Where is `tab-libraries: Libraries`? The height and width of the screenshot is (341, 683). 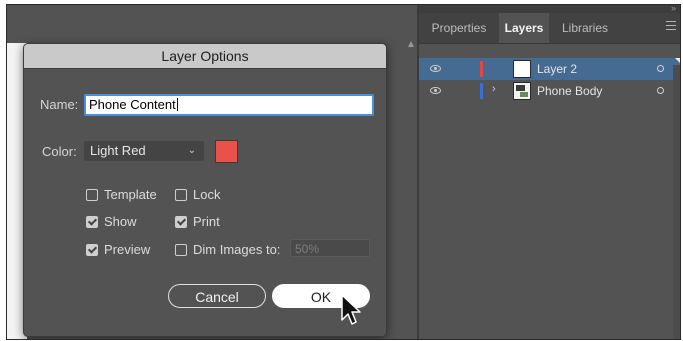
tab-libraries: Libraries is located at coordinates (585, 28).